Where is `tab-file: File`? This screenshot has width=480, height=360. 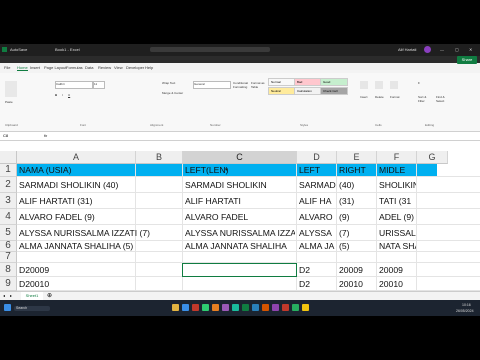
tab-file: File is located at coordinates (7, 67).